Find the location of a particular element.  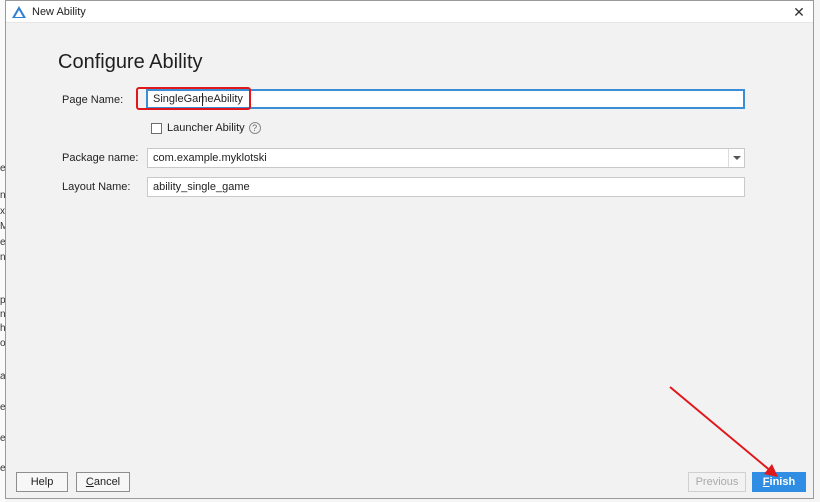

cancel-mnemonic: C is located at coordinates (89, 482).